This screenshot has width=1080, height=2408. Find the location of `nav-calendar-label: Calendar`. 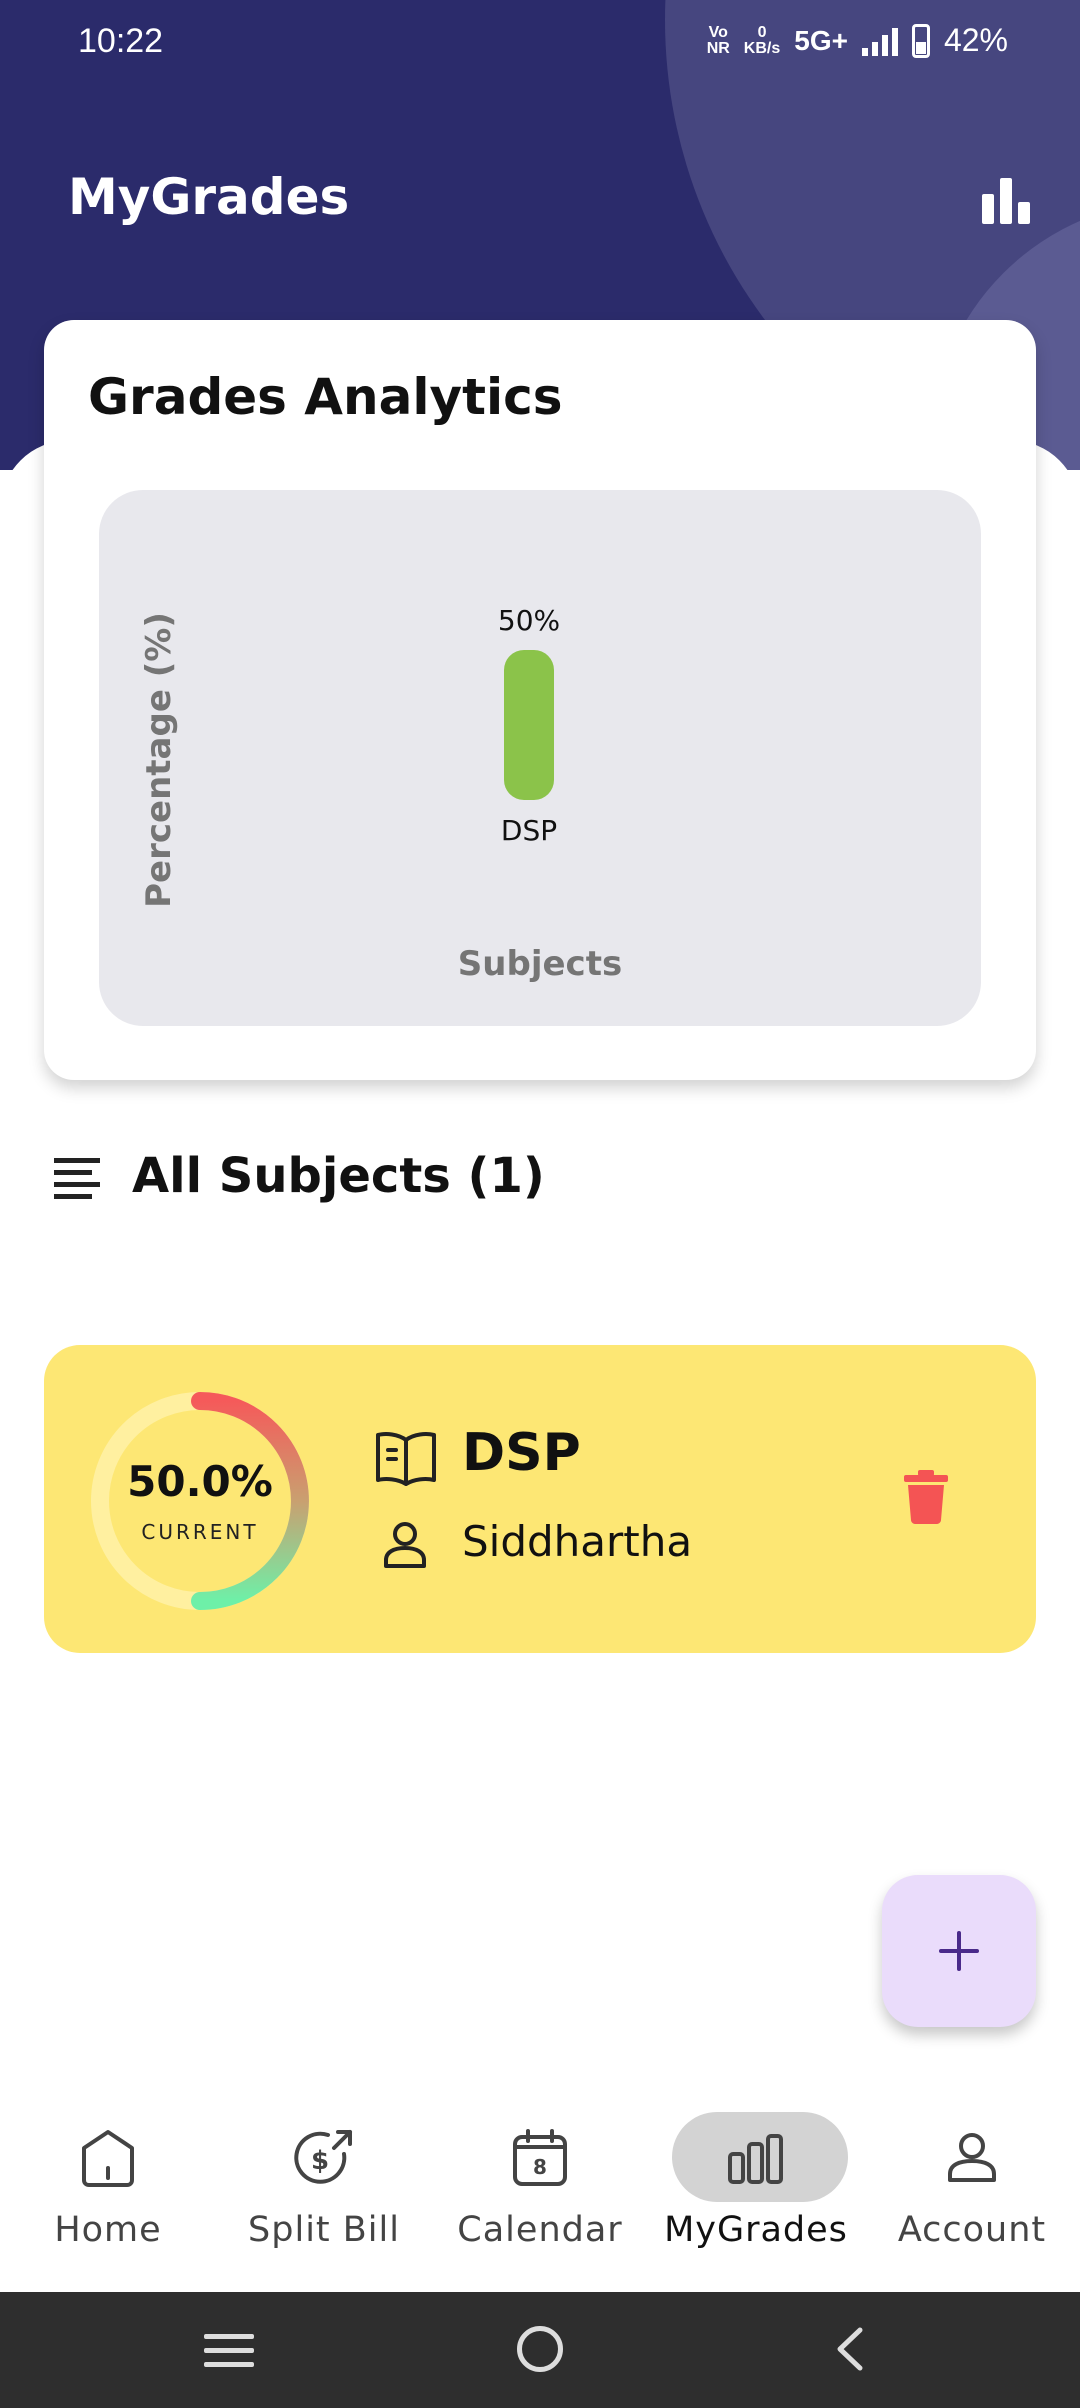

nav-calendar-label: Calendar is located at coordinates (540, 2230).